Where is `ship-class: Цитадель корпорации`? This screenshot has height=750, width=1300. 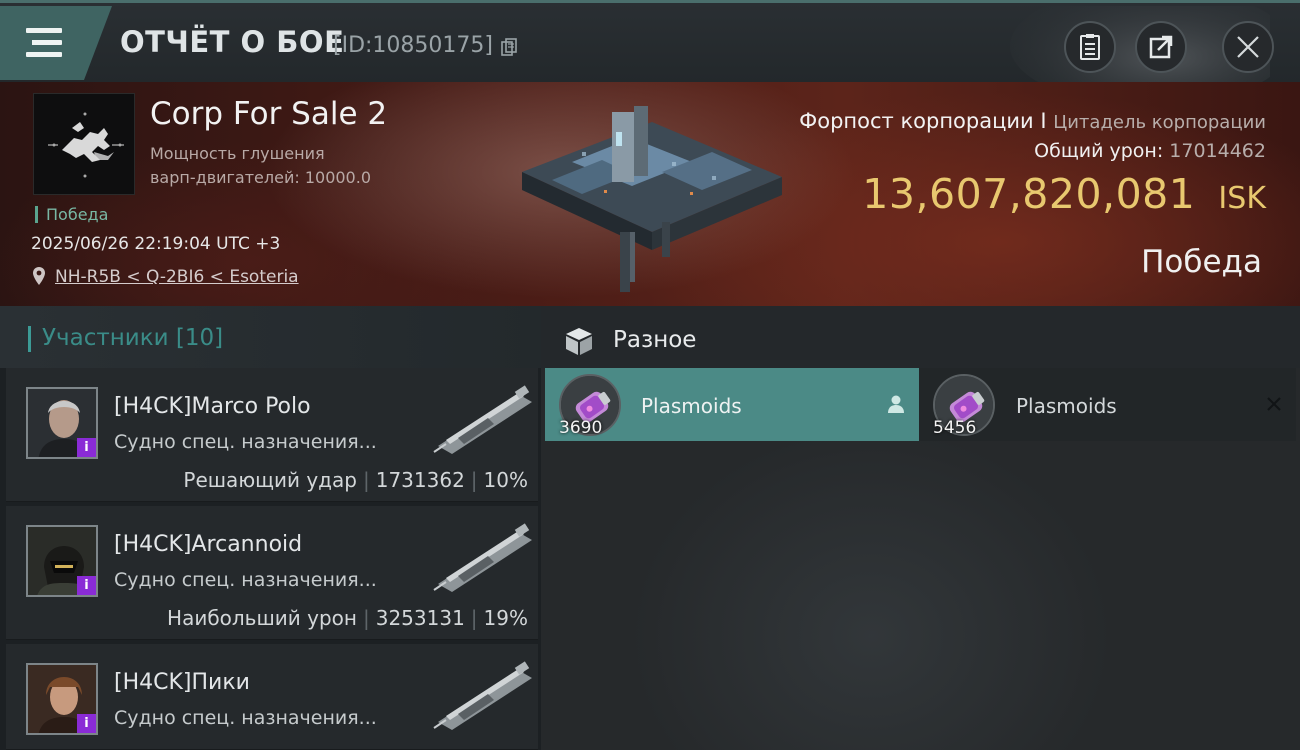
ship-class: Цитадель корпорации is located at coordinates (1159, 122).